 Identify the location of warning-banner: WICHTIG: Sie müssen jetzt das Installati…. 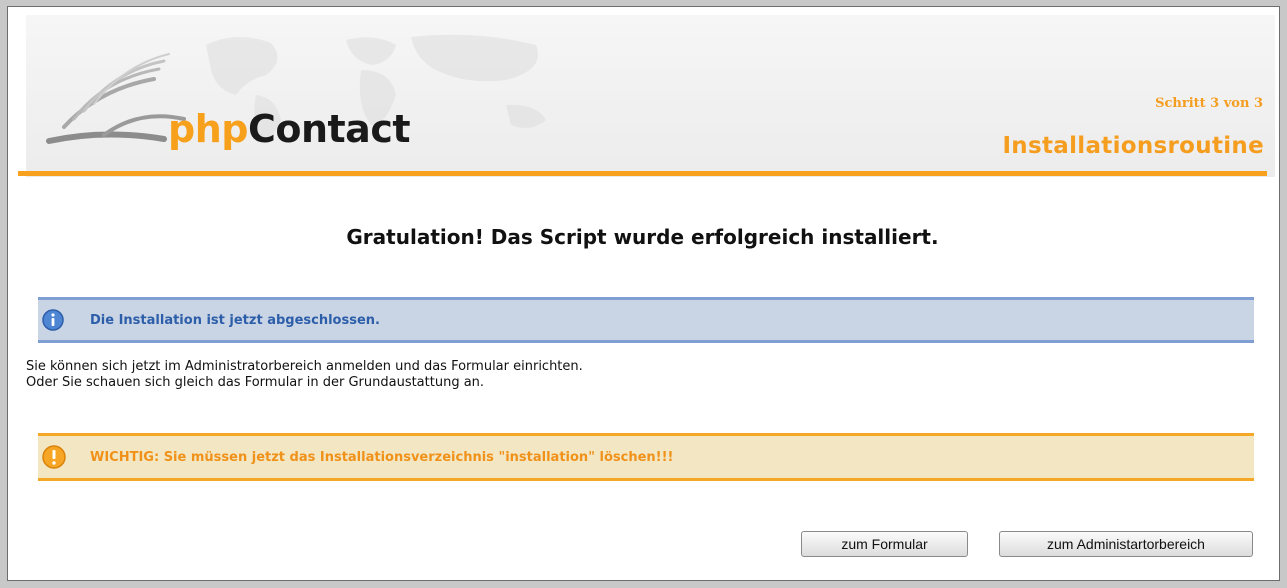
(646, 457).